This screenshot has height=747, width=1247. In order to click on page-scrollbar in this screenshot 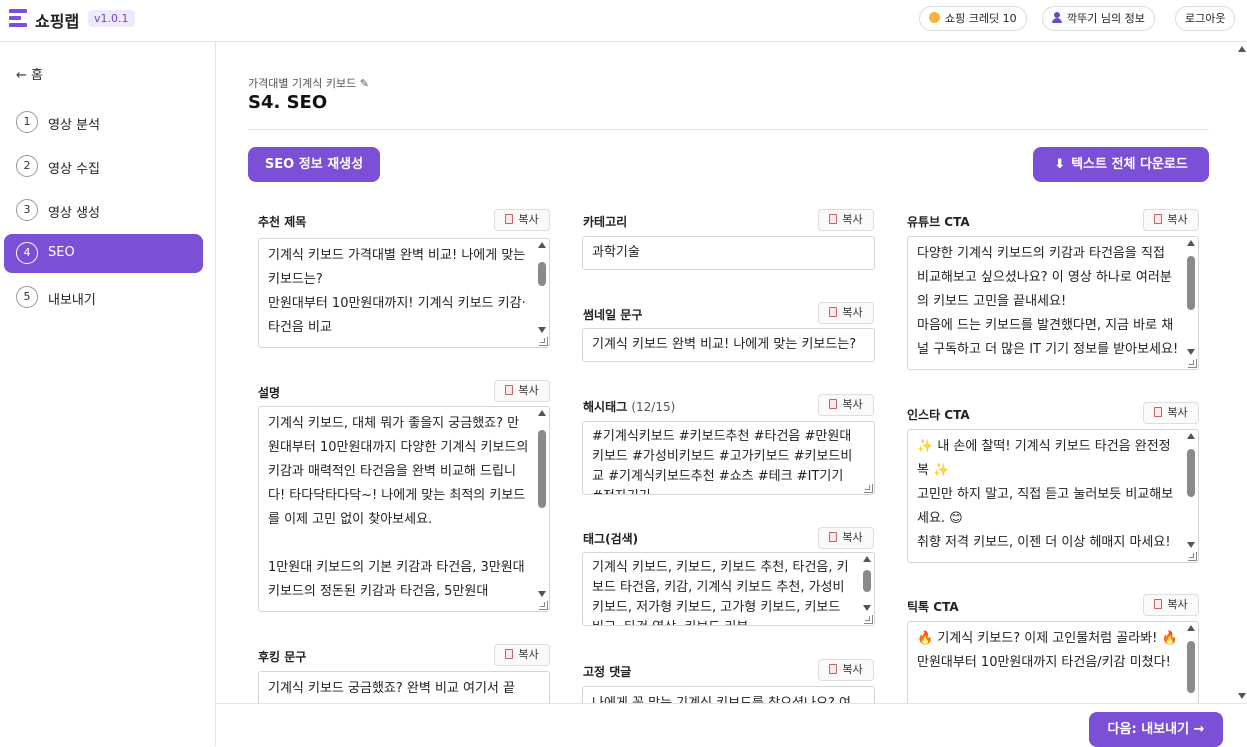, I will do `click(1242, 372)`.